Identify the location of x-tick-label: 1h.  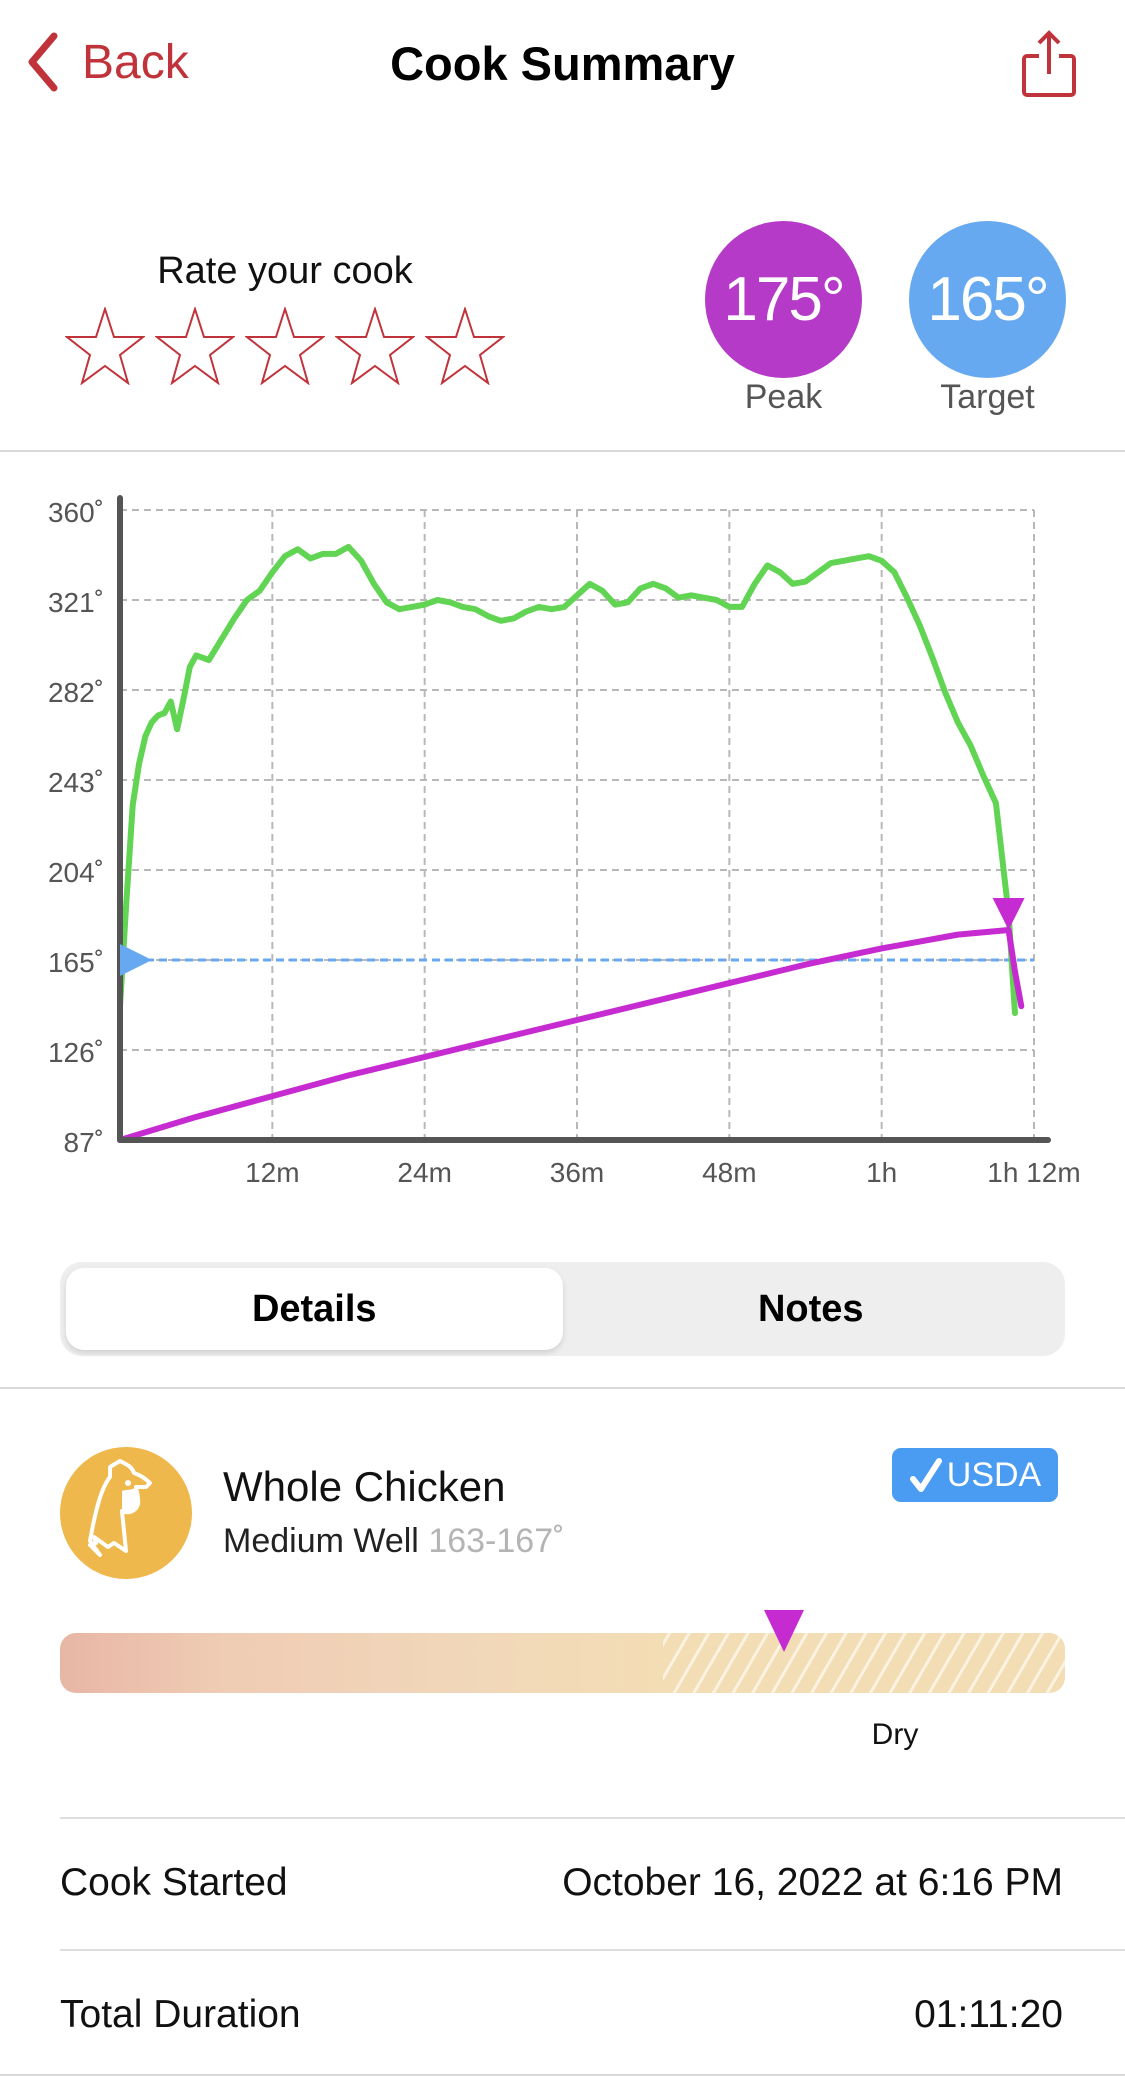
(881, 1172).